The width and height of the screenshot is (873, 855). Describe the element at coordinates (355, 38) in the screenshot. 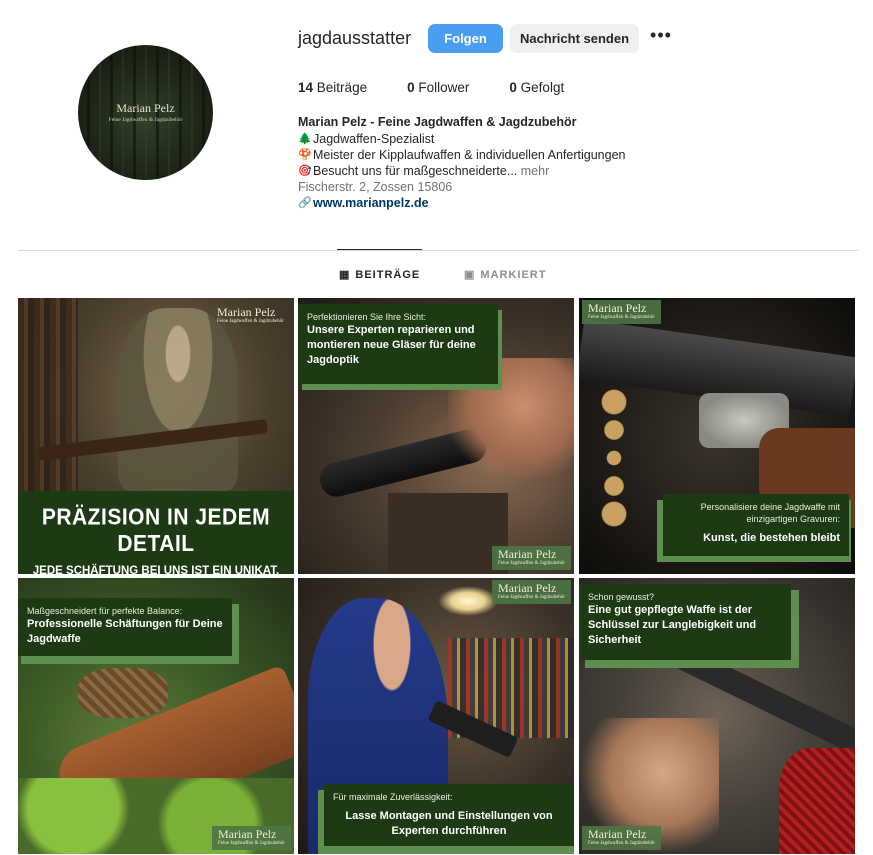

I see `username: jagdausstatter` at that location.